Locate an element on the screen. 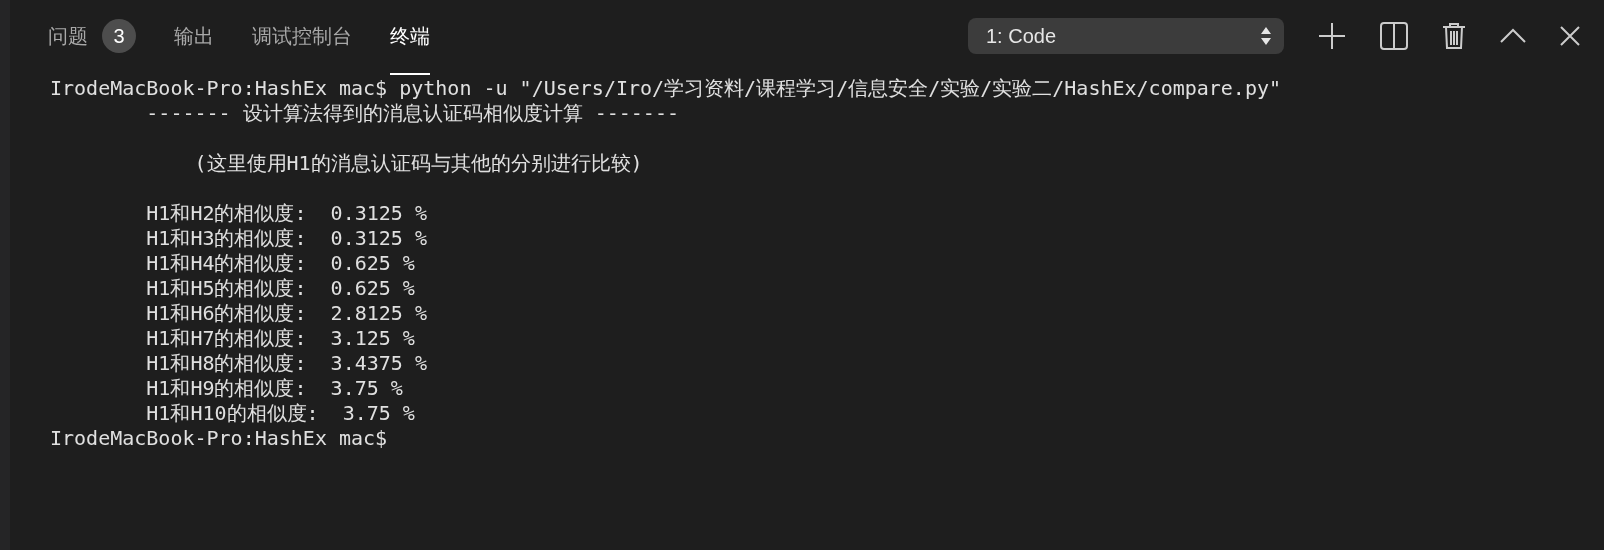 The image size is (1604, 550). updown-icon is located at coordinates (1266, 36).